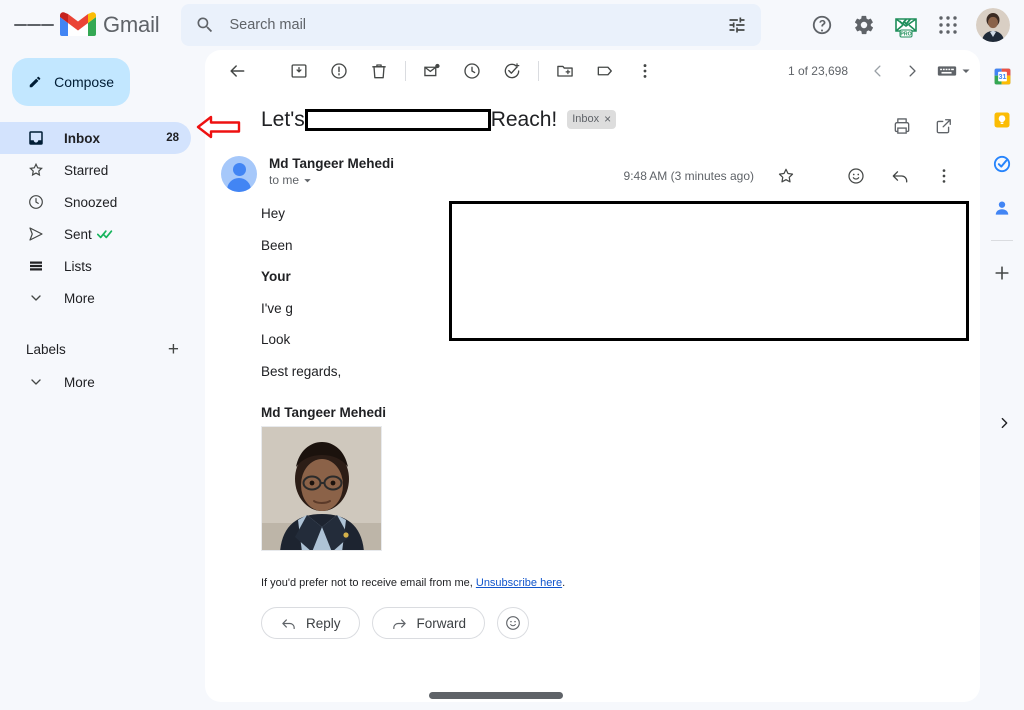  Describe the element at coordinates (496, 695) in the screenshot. I see `scrollbar-thumb` at that location.